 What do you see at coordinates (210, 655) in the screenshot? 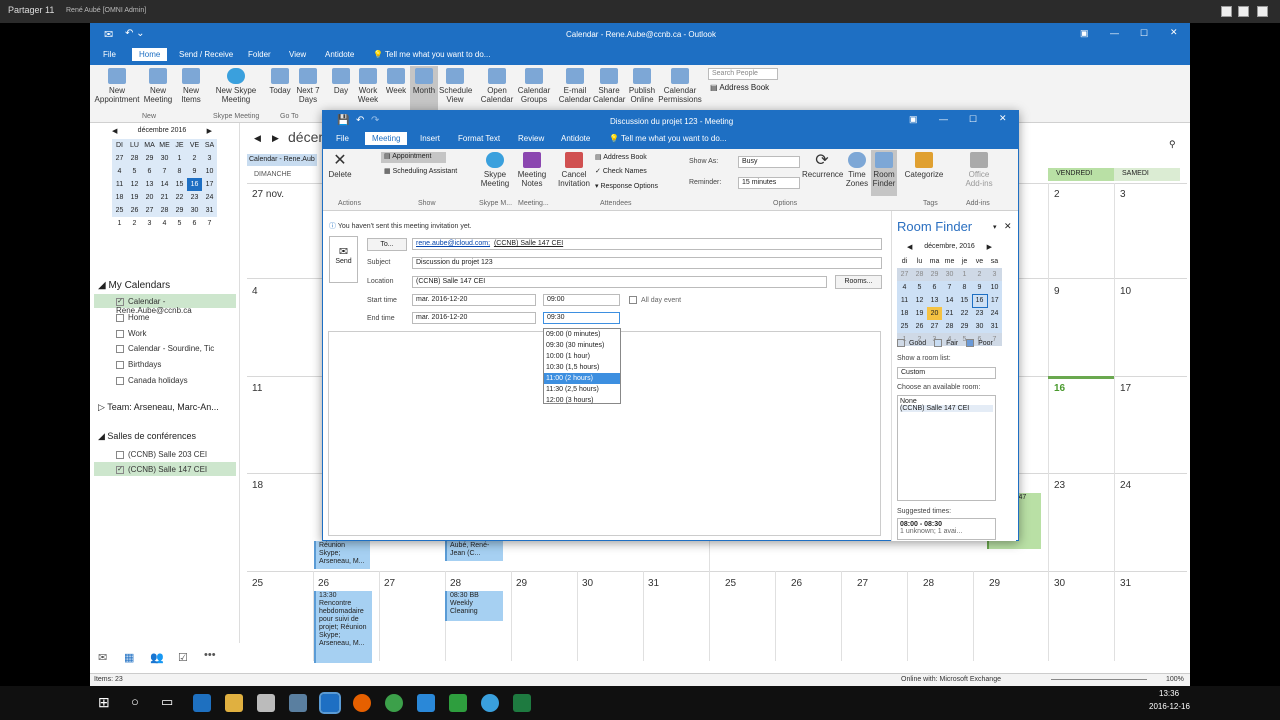
I see `more-icon: •••` at bounding box center [210, 655].